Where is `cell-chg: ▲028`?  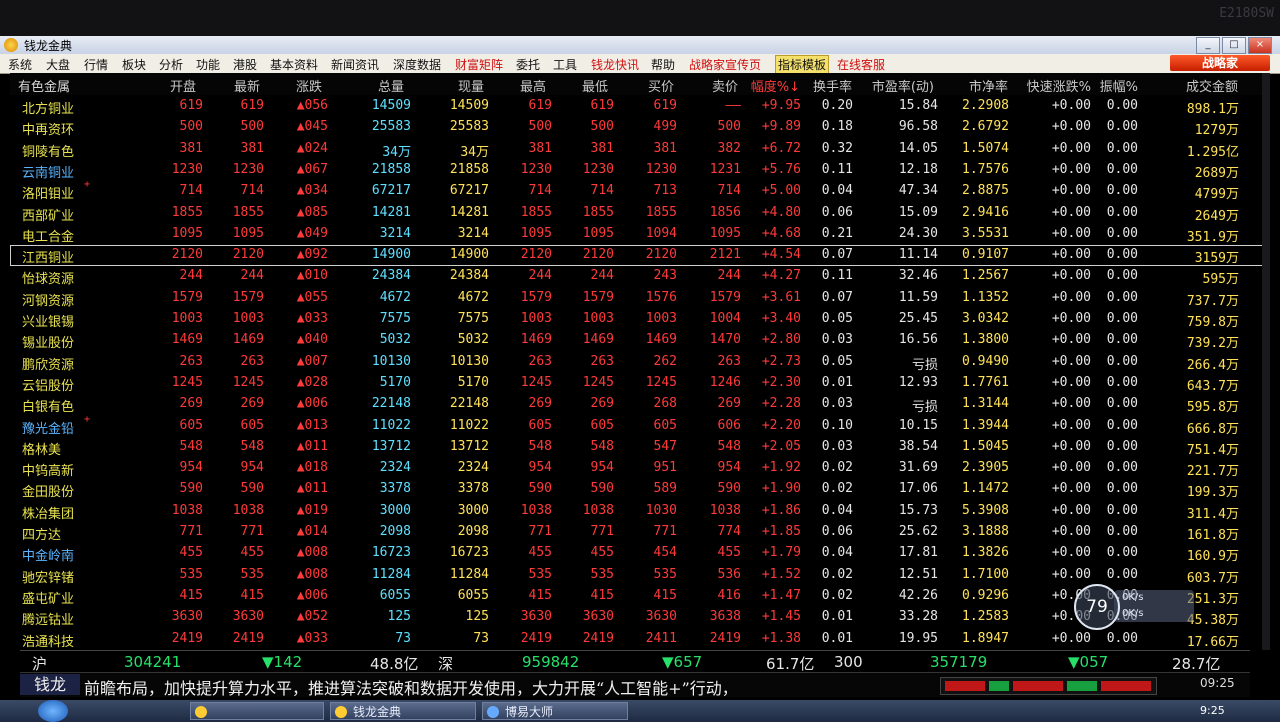 cell-chg: ▲028 is located at coordinates (312, 382).